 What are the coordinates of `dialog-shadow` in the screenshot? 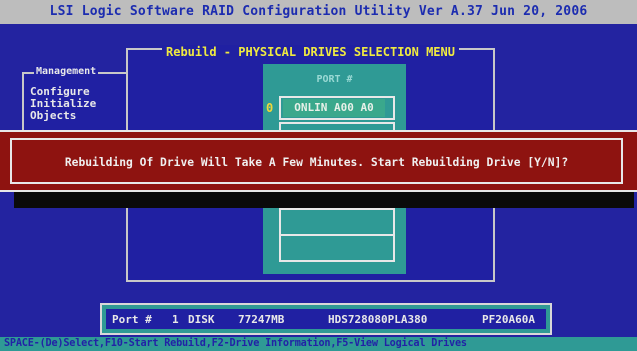 It's located at (324, 200).